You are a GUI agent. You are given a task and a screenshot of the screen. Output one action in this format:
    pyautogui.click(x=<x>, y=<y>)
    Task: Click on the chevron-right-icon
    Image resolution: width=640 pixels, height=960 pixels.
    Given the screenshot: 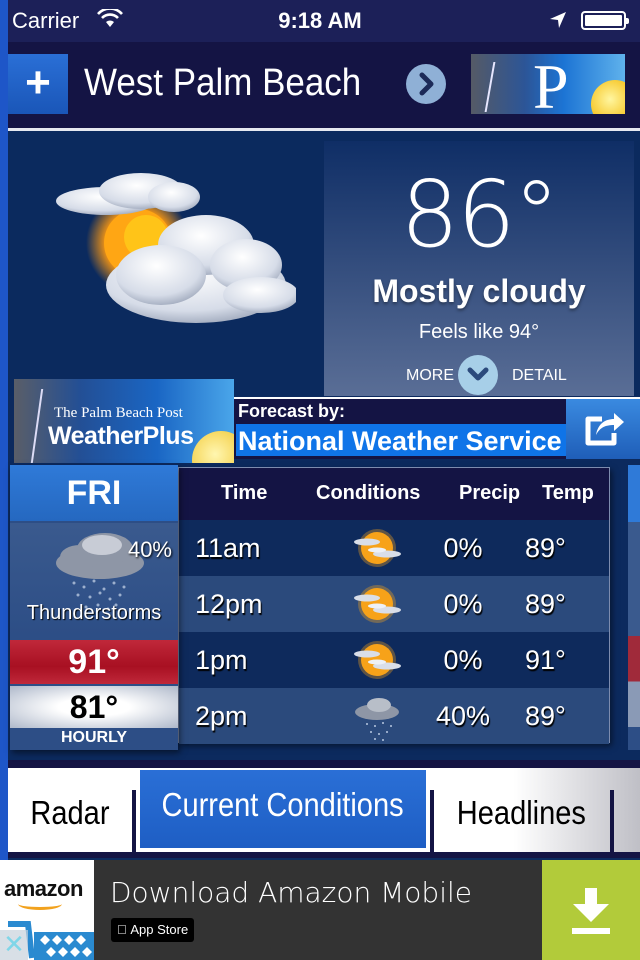 What is the action you would take?
    pyautogui.click(x=426, y=84)
    